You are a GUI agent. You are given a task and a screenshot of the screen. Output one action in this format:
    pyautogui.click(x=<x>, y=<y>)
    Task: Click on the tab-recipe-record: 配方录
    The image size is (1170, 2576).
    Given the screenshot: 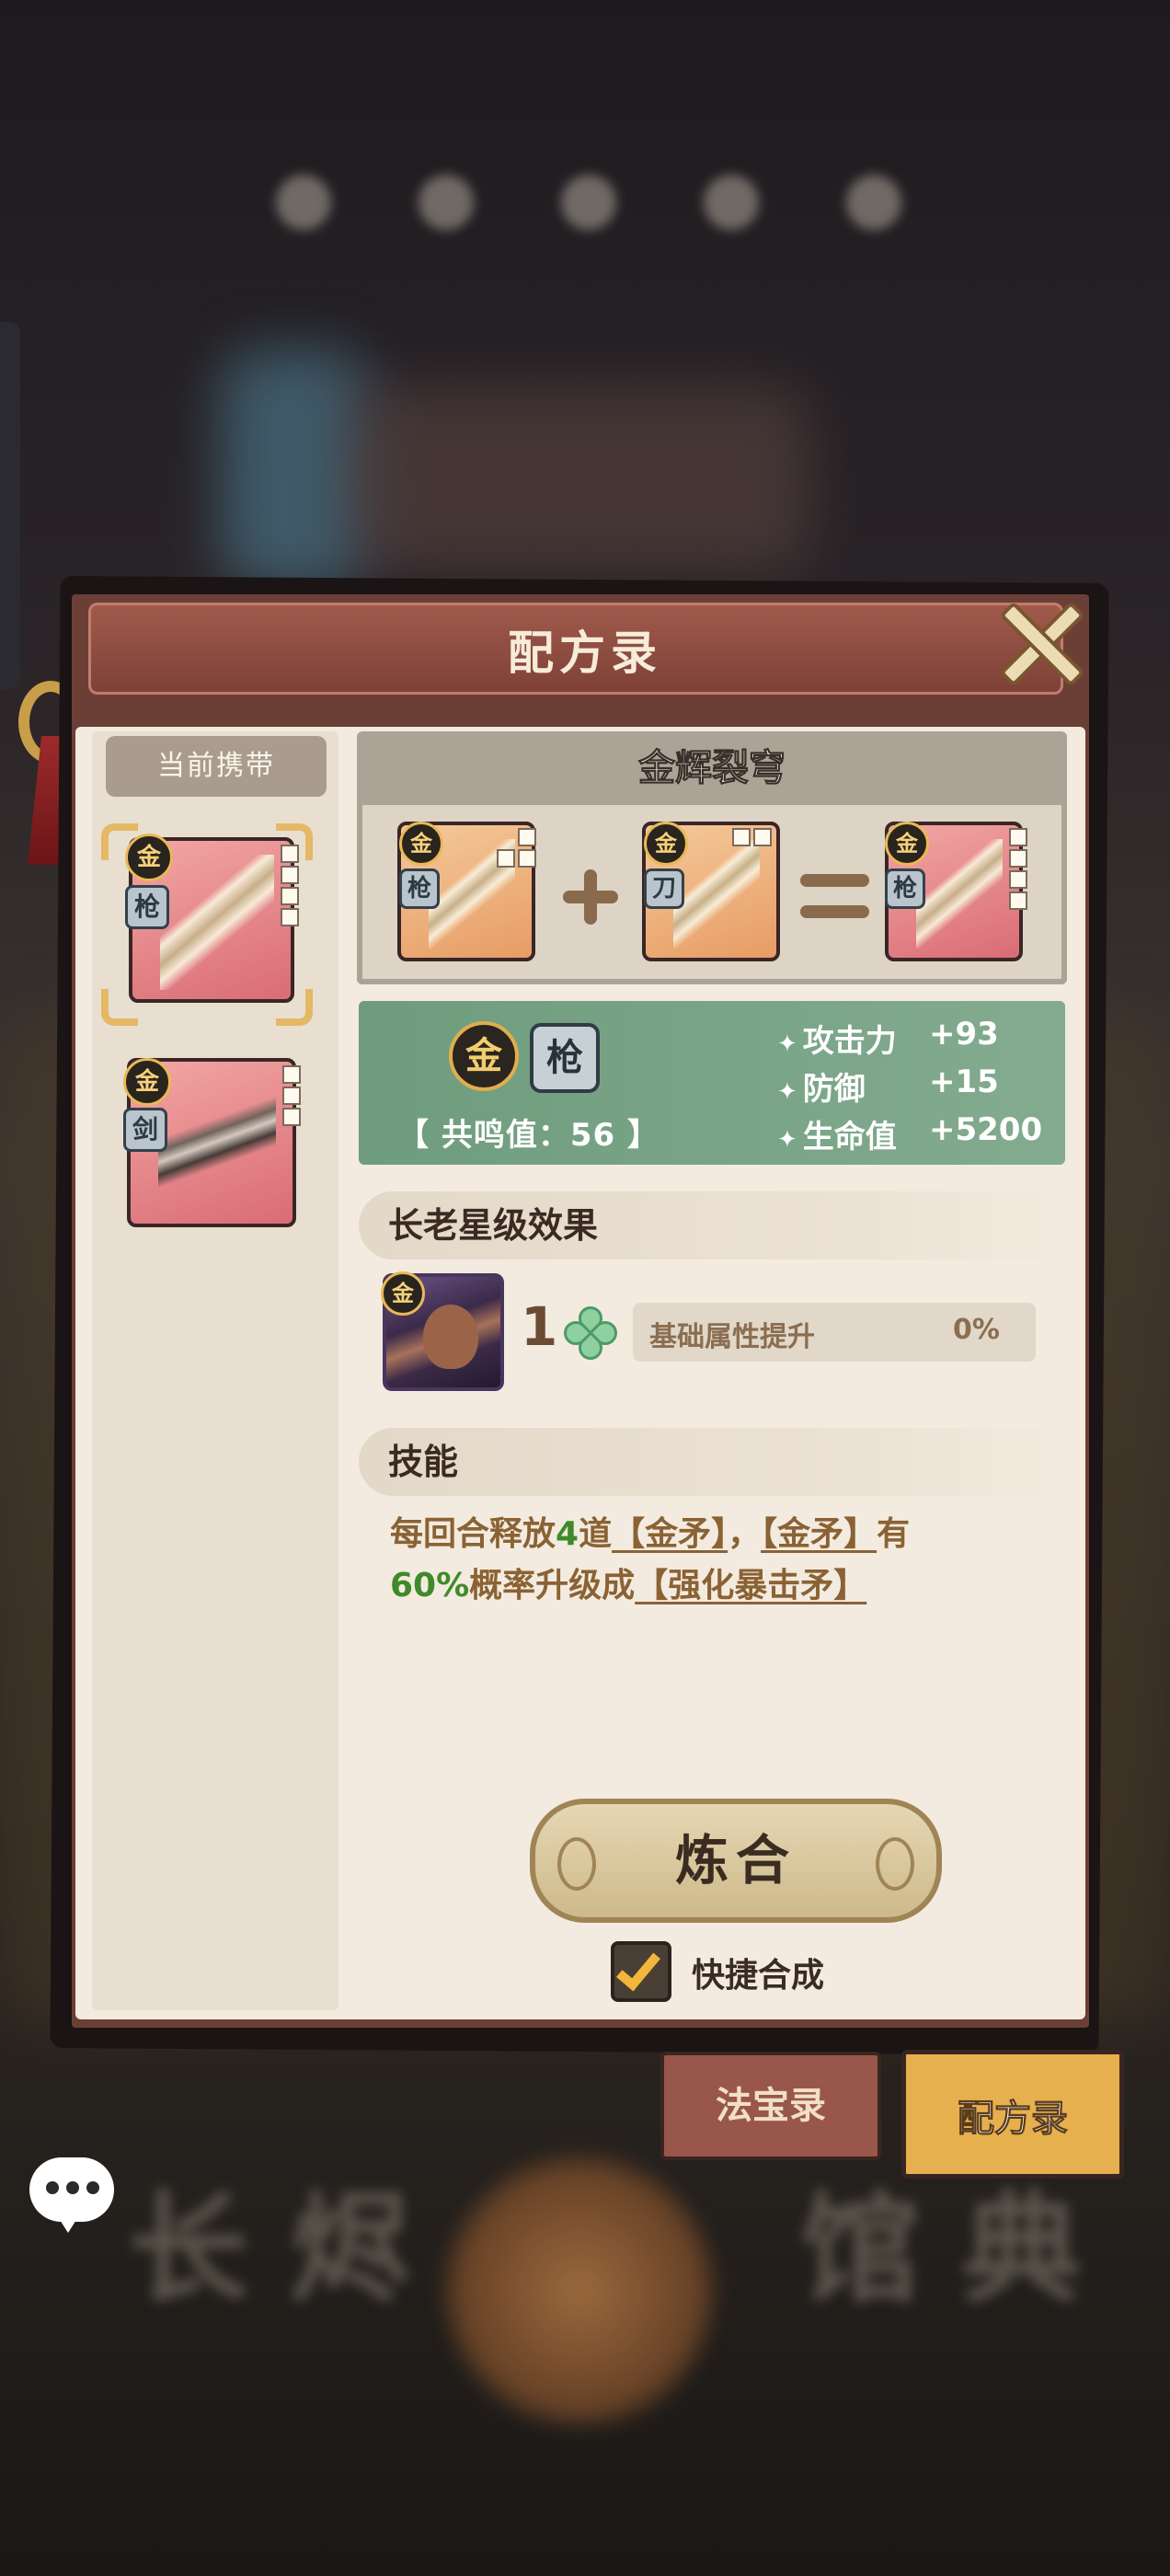 What is the action you would take?
    pyautogui.click(x=1012, y=2114)
    